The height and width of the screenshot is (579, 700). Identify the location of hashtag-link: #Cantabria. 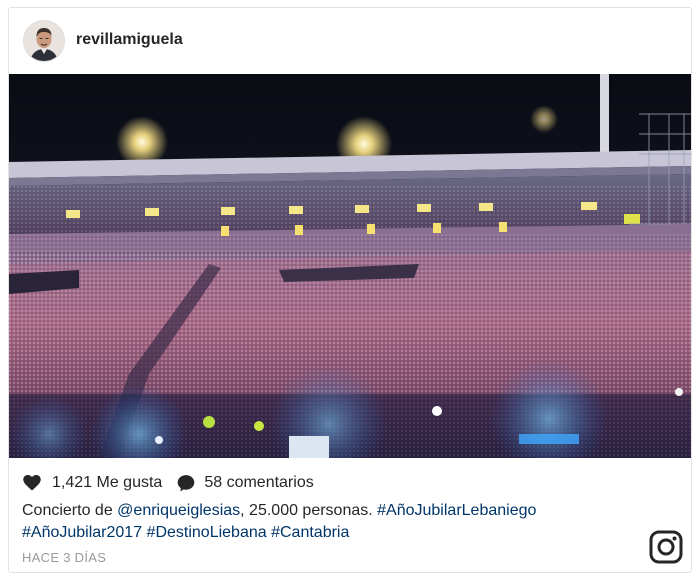
(310, 532).